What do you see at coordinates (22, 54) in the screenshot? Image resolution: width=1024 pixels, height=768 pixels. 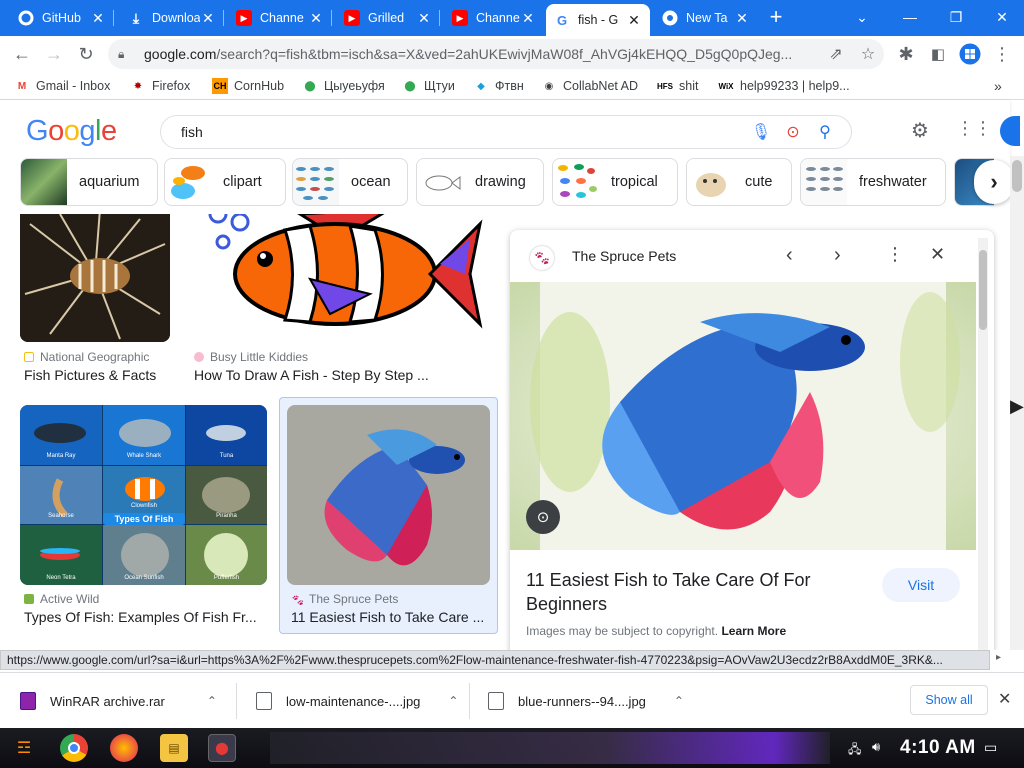 I see `back-button: ←` at bounding box center [22, 54].